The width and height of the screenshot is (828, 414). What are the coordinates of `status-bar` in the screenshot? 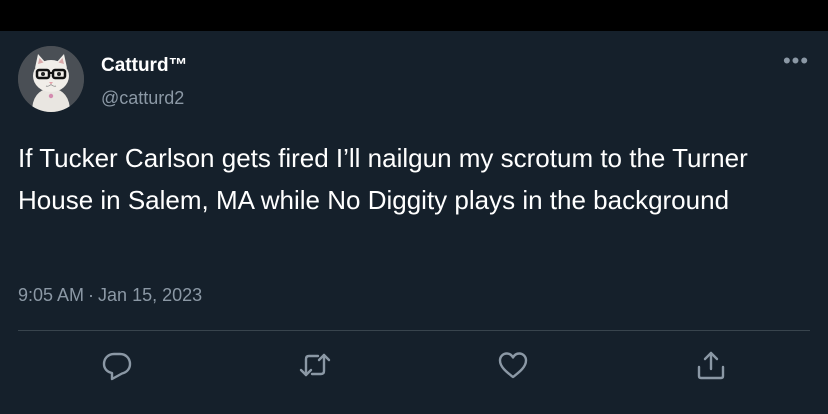 It's located at (414, 15).